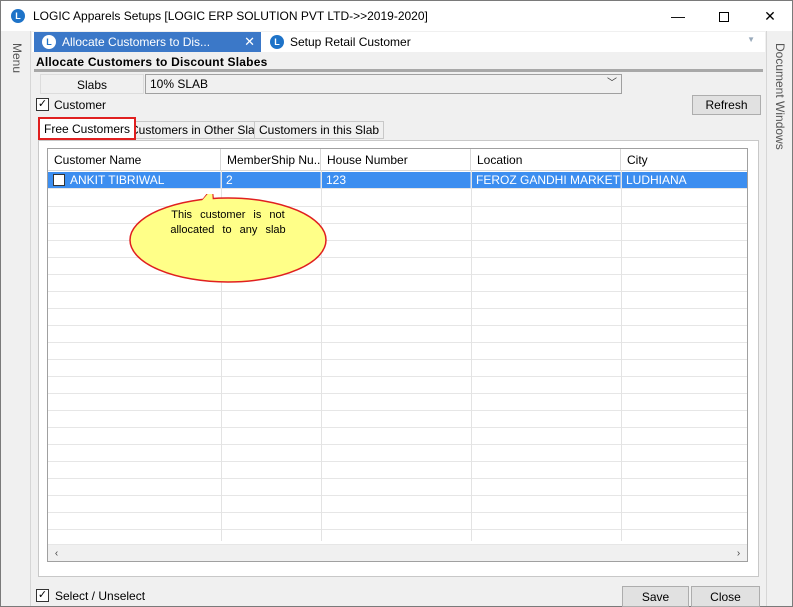  I want to click on maximize-button, so click(724, 16).